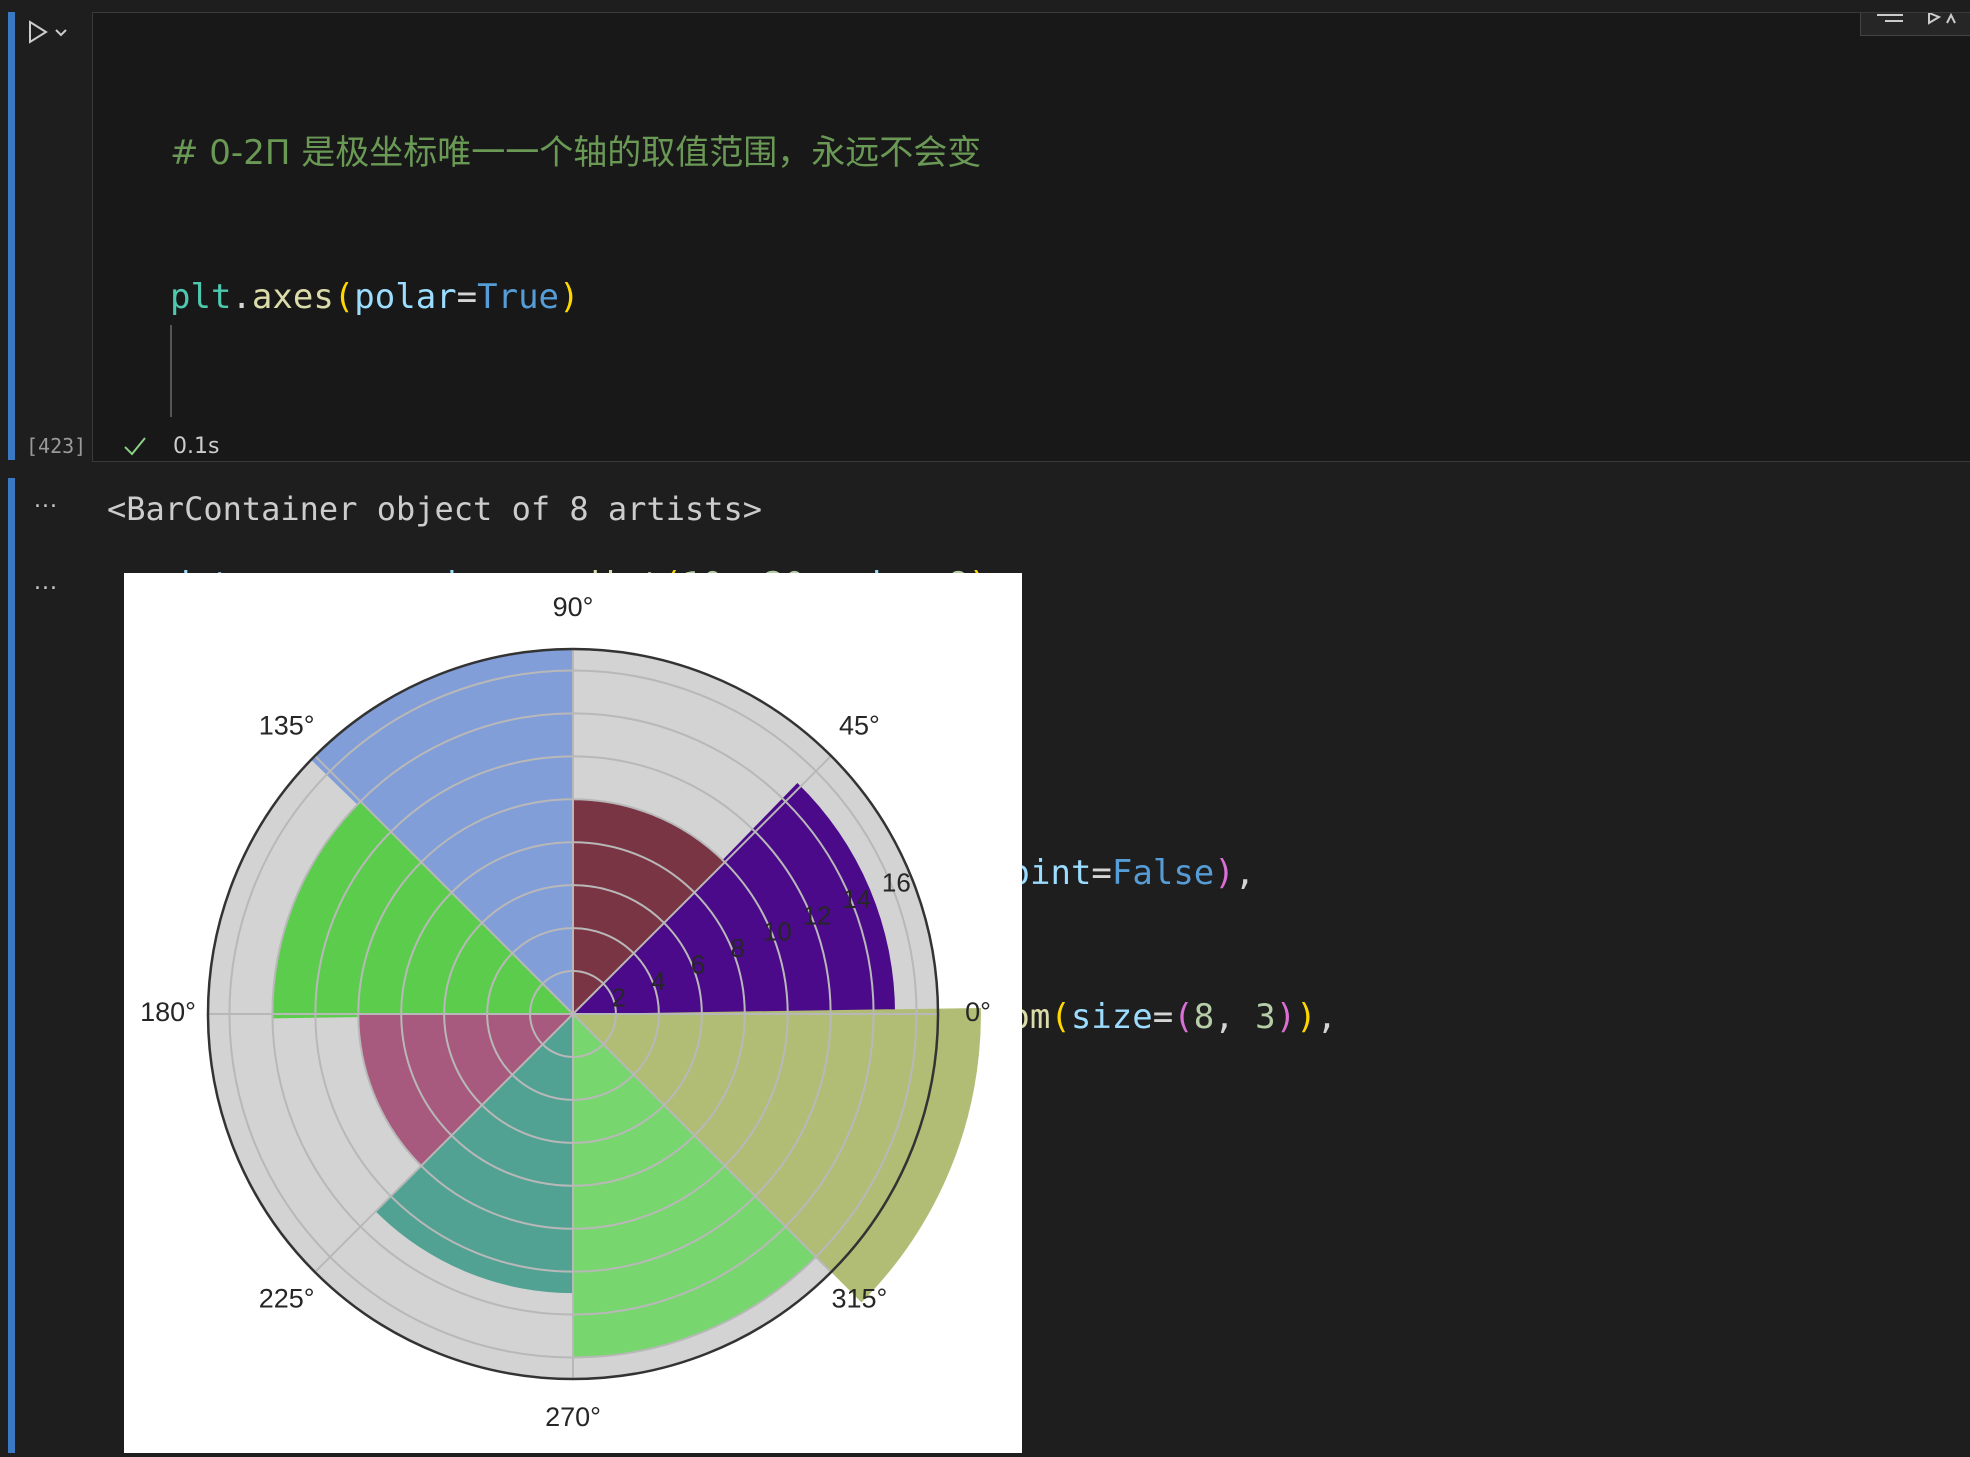  Describe the element at coordinates (753, 297) in the screenshot. I see `code-line-2: plt.axes(polar=True)` at that location.